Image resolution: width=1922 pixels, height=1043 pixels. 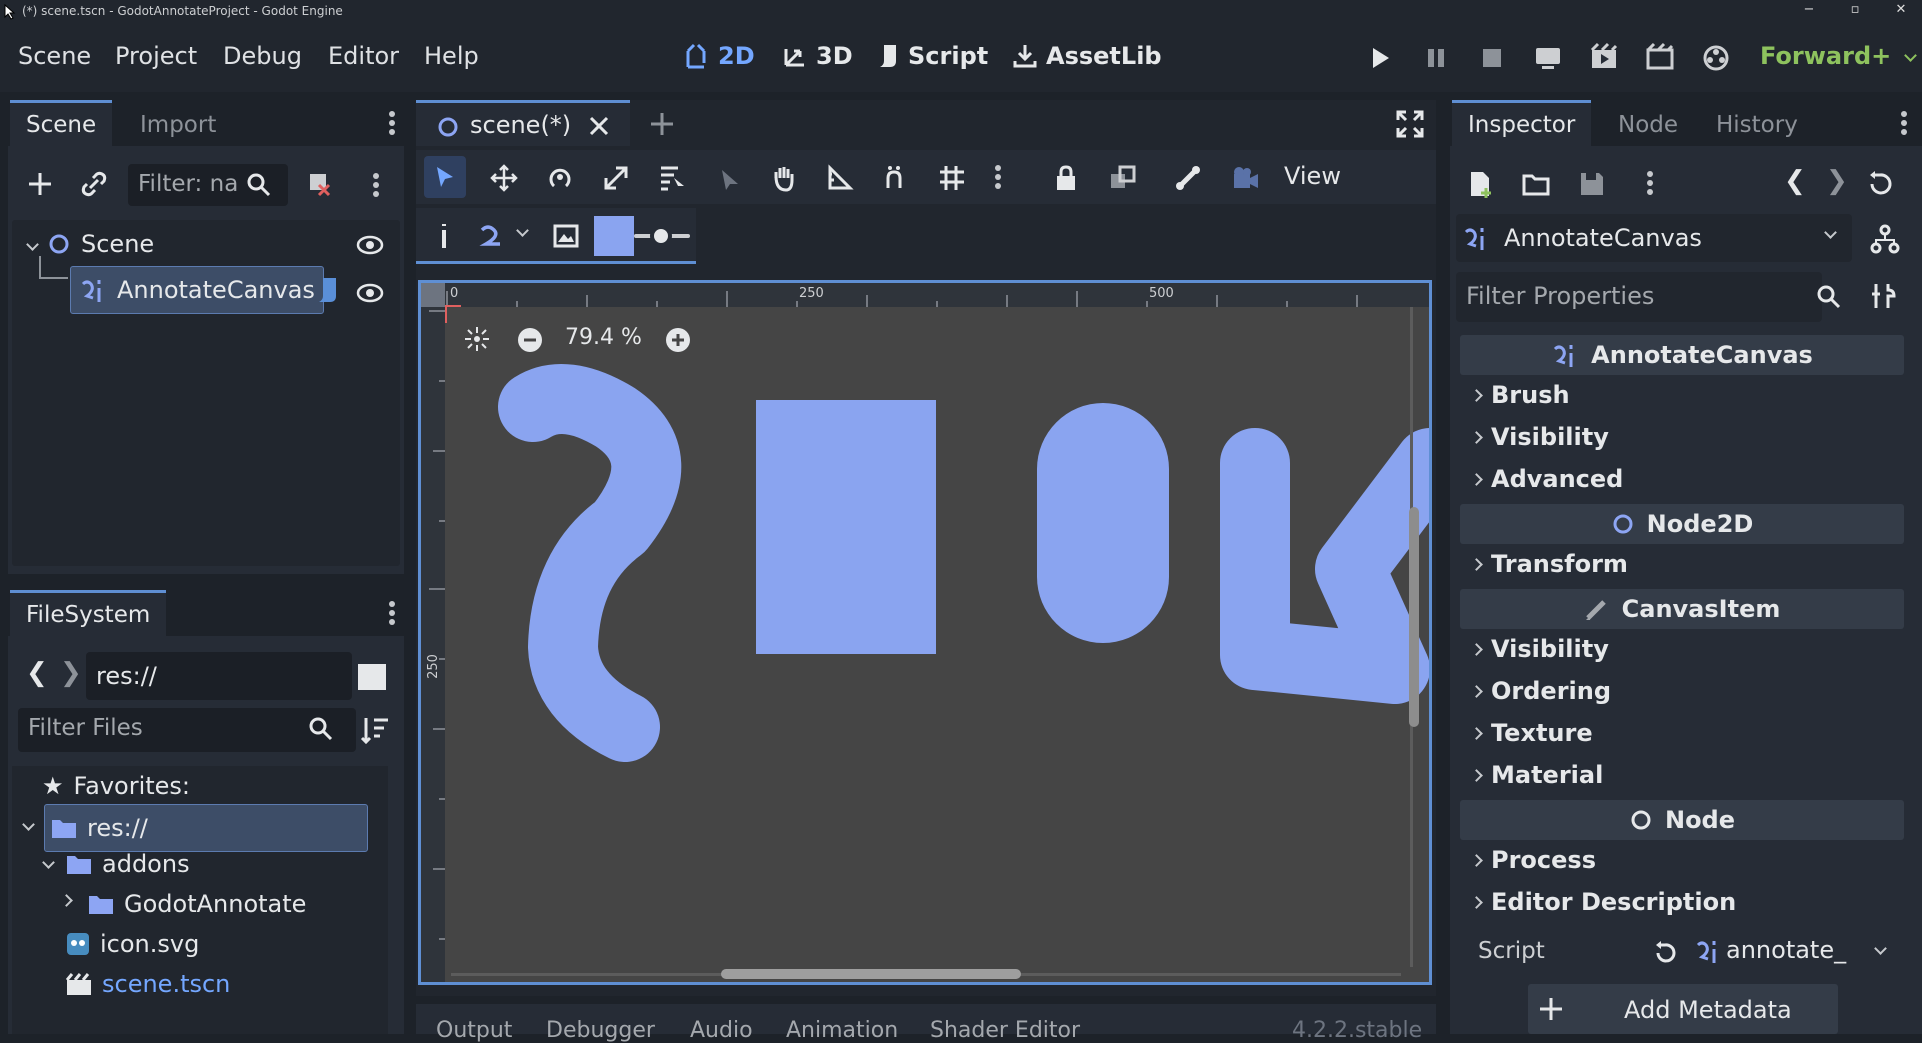 What do you see at coordinates (392, 124) in the screenshot?
I see `scene-dock-menu-icon` at bounding box center [392, 124].